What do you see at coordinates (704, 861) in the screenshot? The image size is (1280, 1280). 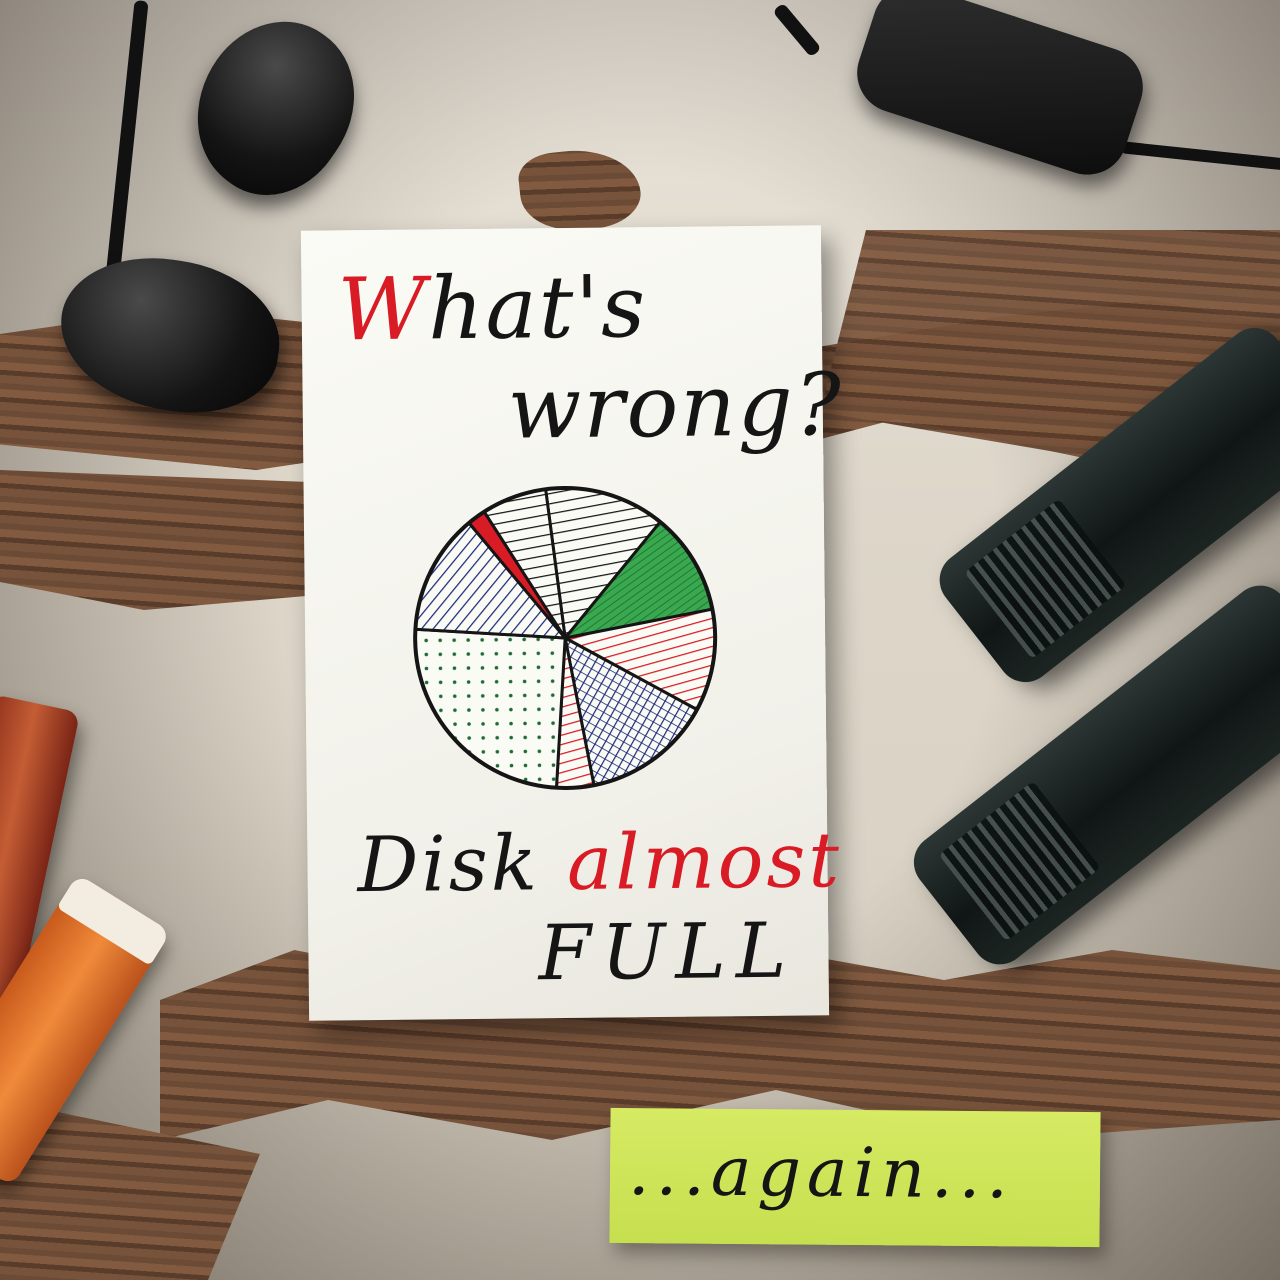 I see `word-almost: almost` at bounding box center [704, 861].